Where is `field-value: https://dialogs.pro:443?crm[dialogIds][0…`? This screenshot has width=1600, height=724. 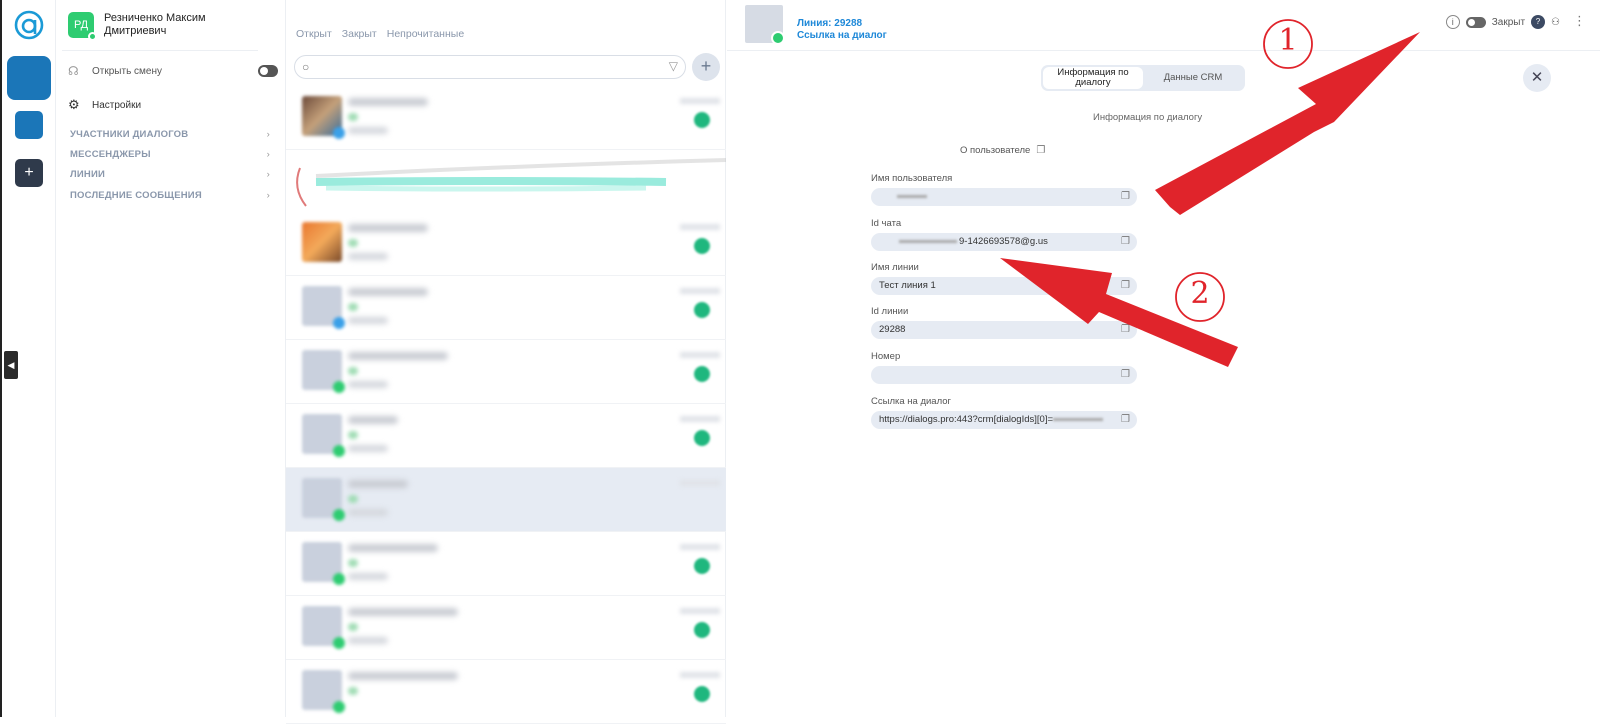 field-value: https://dialogs.pro:443?crm[dialogIds][0… is located at coordinates (1004, 420).